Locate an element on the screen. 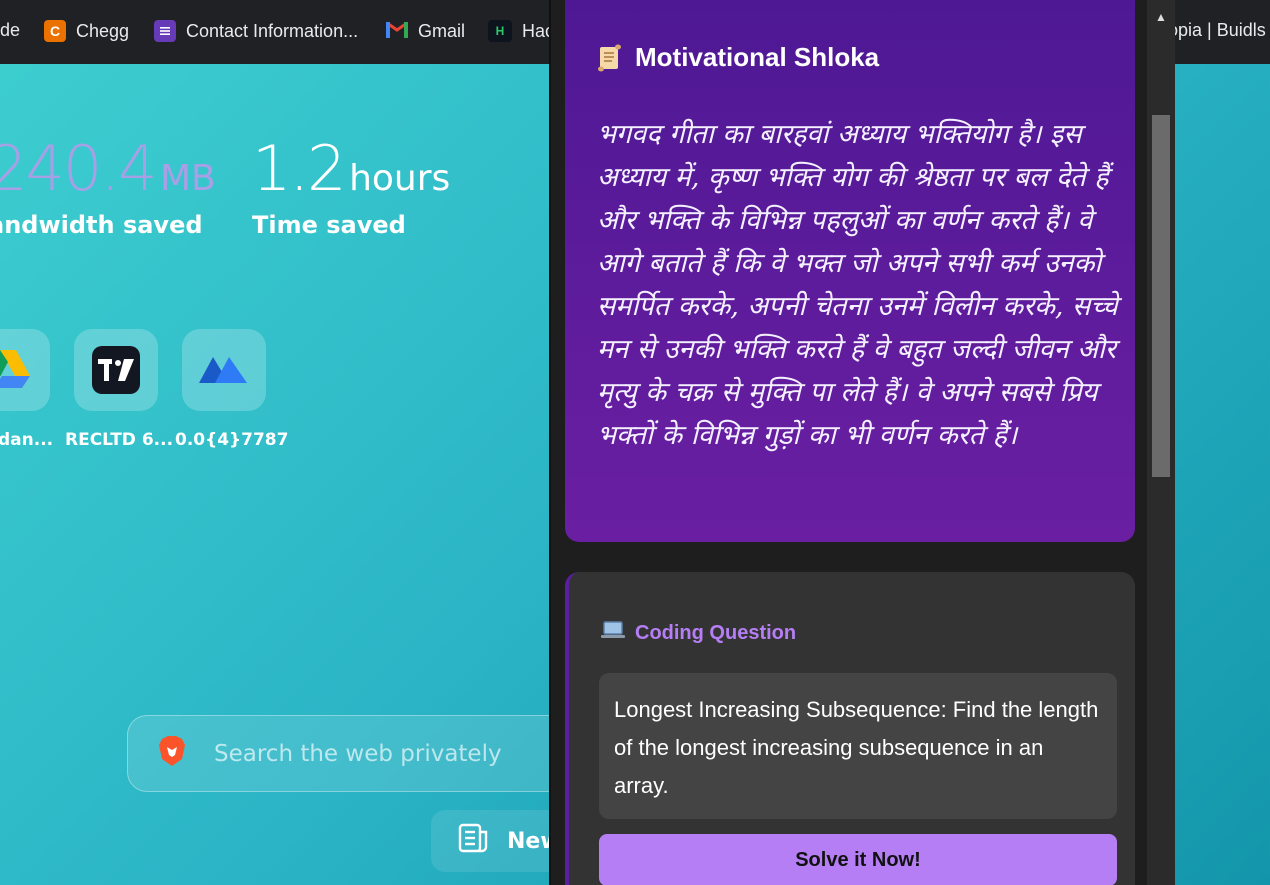 The height and width of the screenshot is (885, 1270). coding-title-row: Coding Question is located at coordinates (698, 633).